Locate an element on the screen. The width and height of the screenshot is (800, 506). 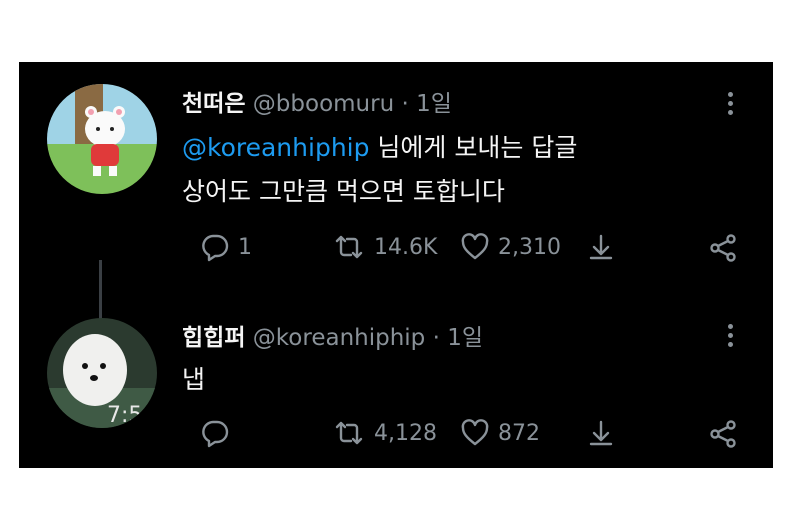
reply-mention-link: @koreanhiphip is located at coordinates (275, 147).